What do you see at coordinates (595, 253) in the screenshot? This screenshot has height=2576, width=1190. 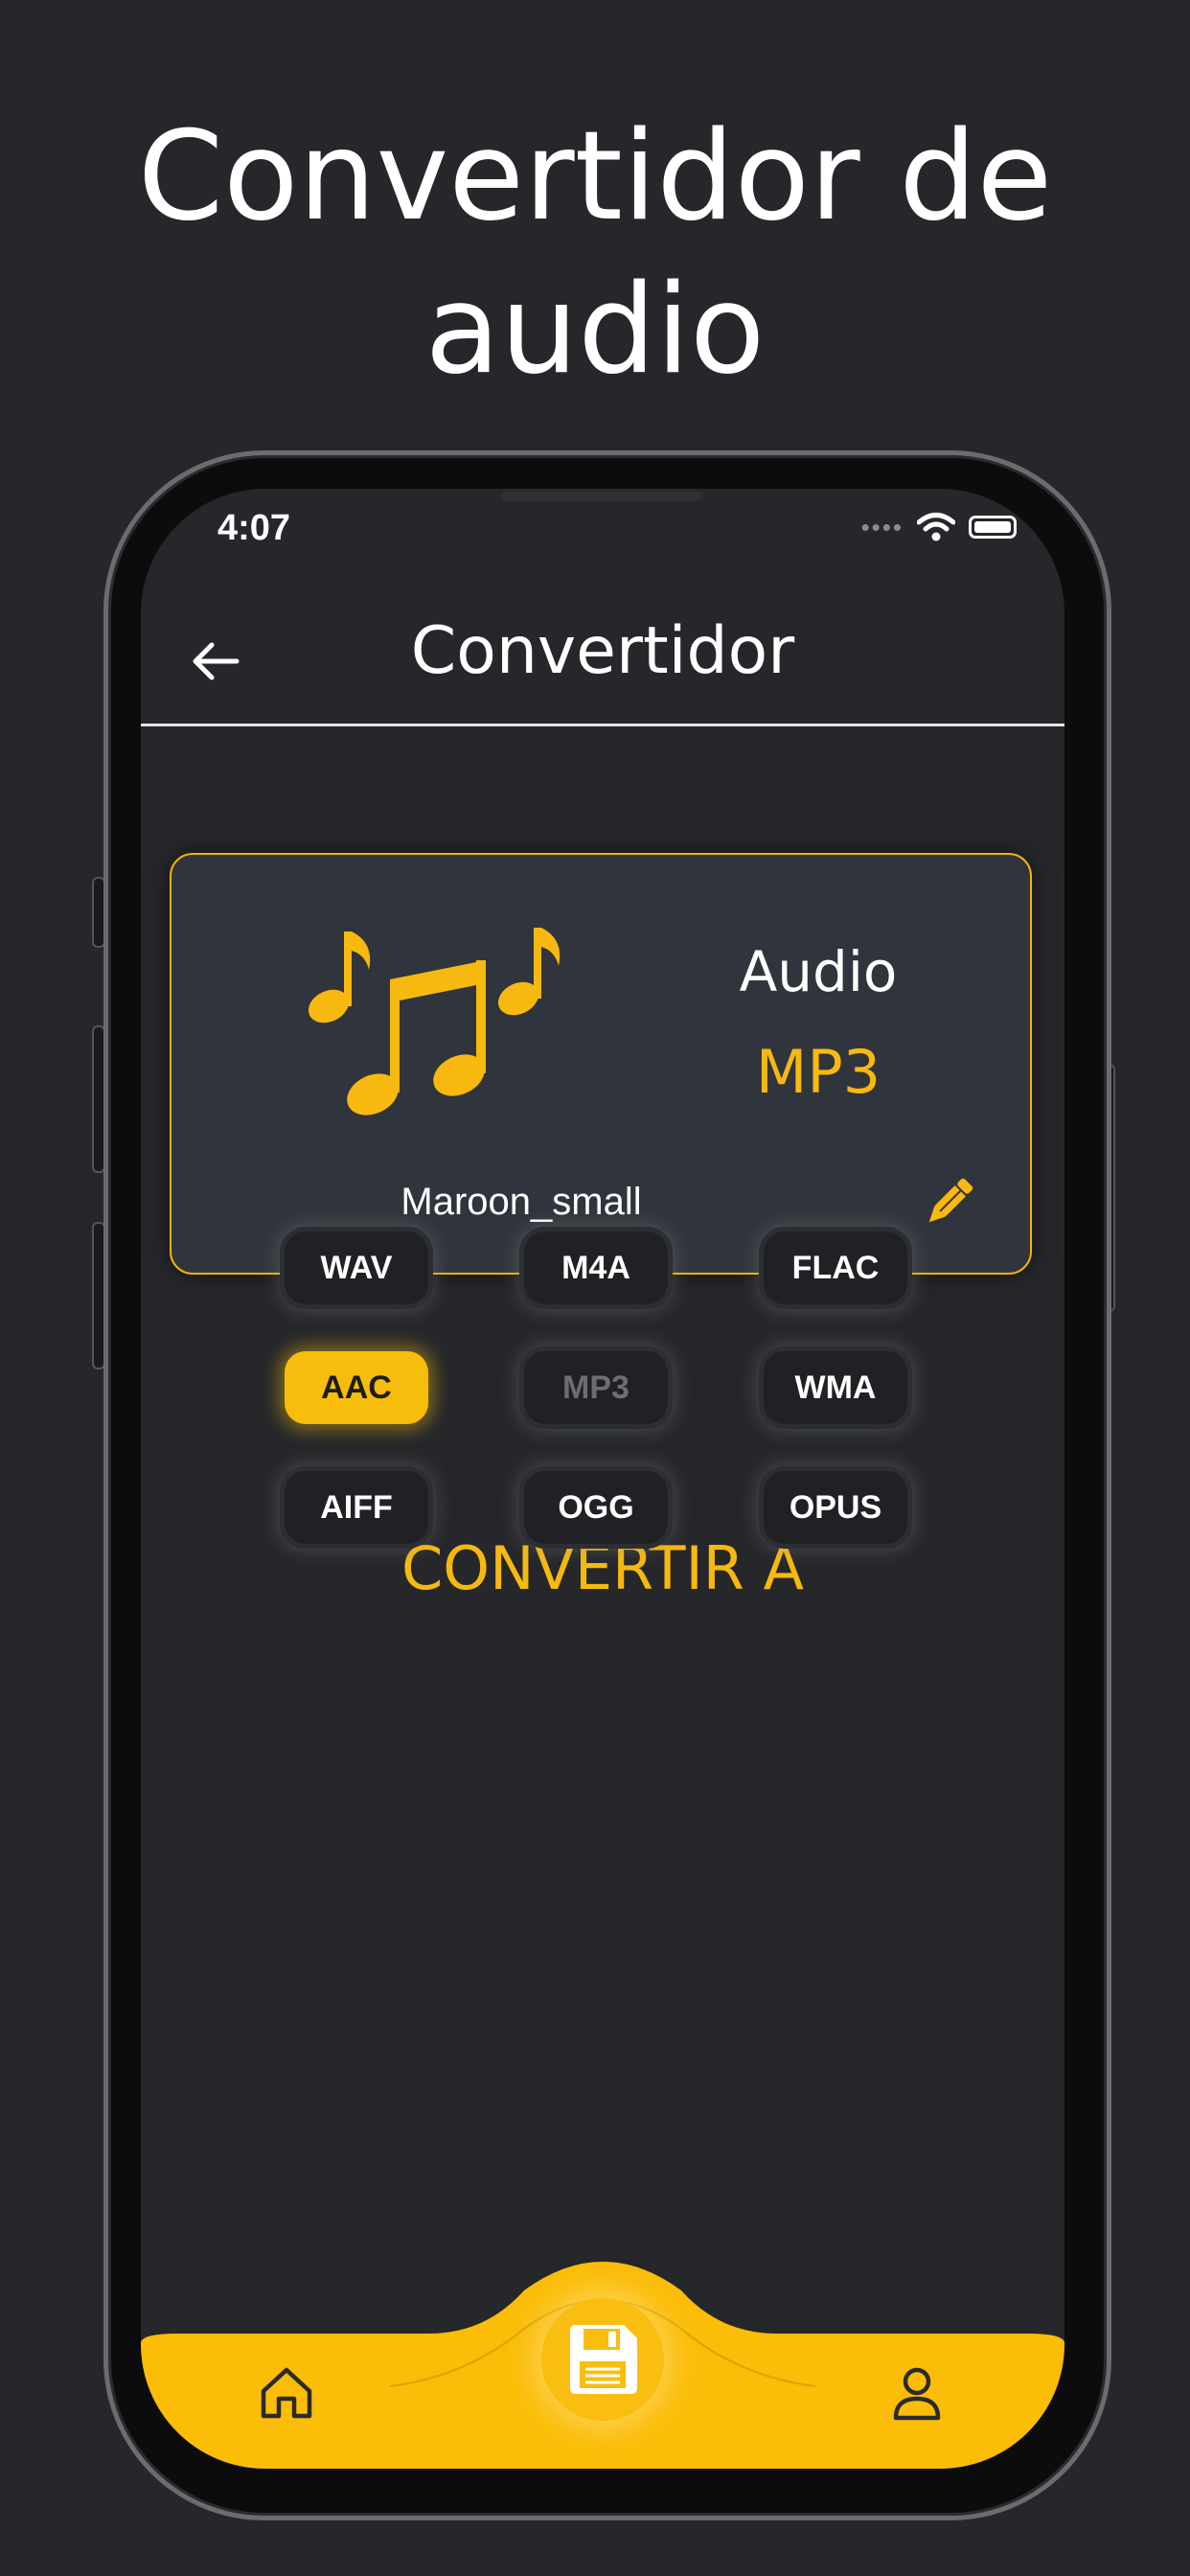 I see `headline: Convertidor de audio` at bounding box center [595, 253].